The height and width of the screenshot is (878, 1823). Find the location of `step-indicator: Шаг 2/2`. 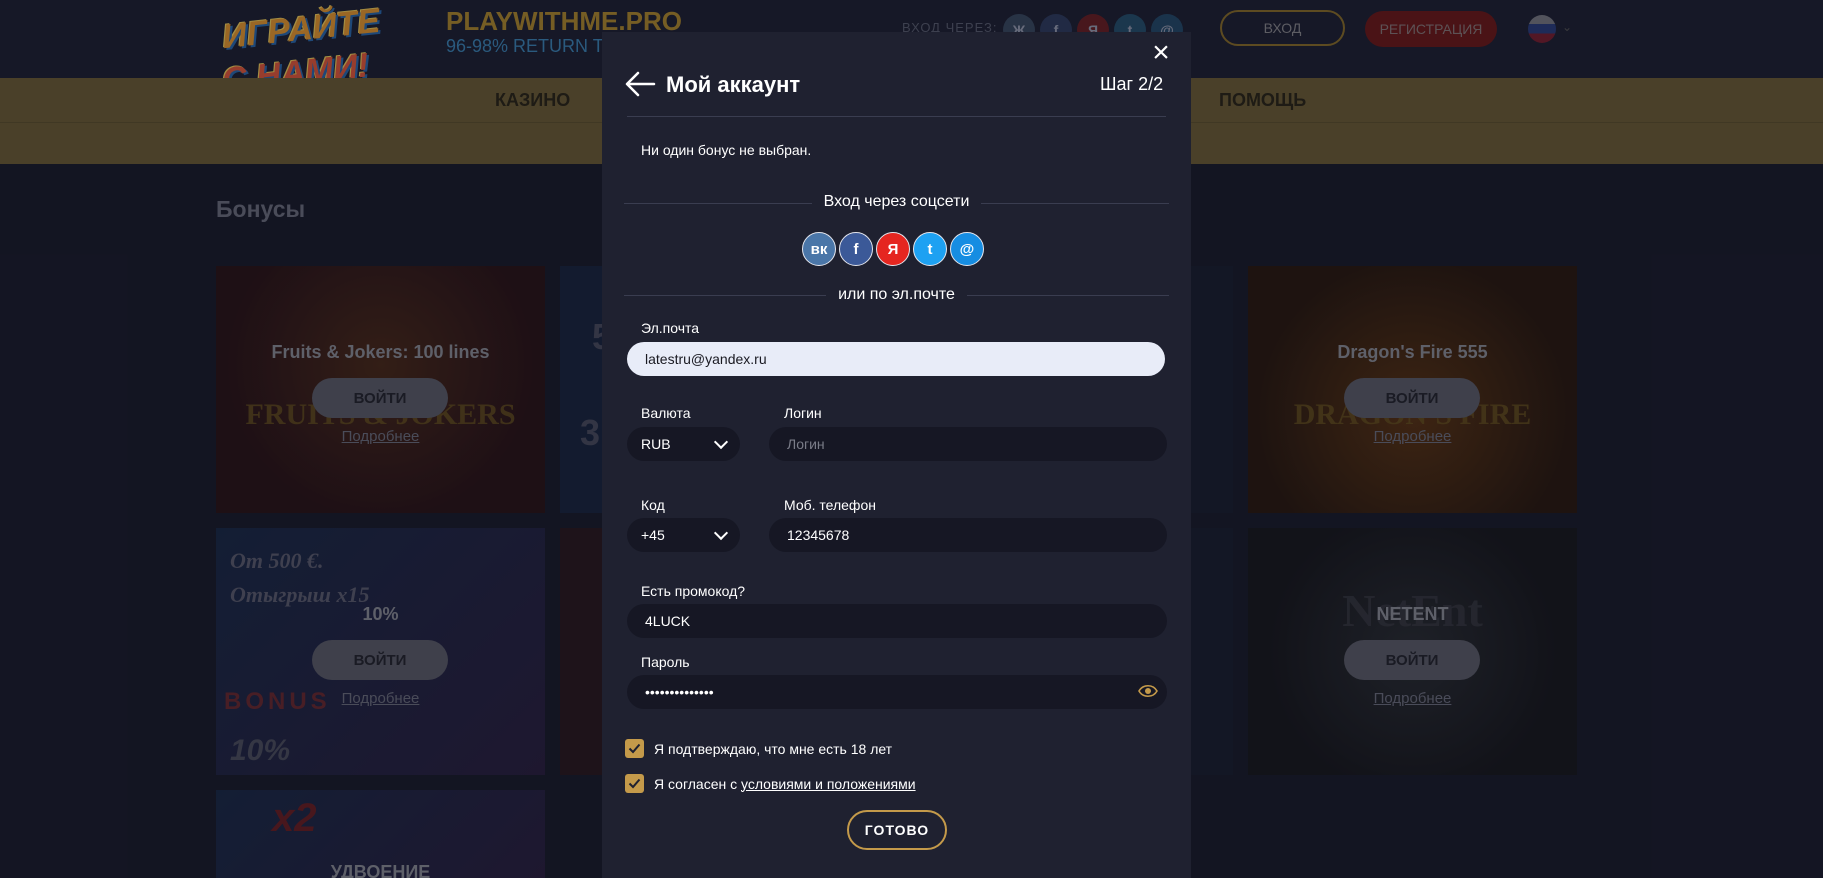

step-indicator: Шаг 2/2 is located at coordinates (1132, 84).